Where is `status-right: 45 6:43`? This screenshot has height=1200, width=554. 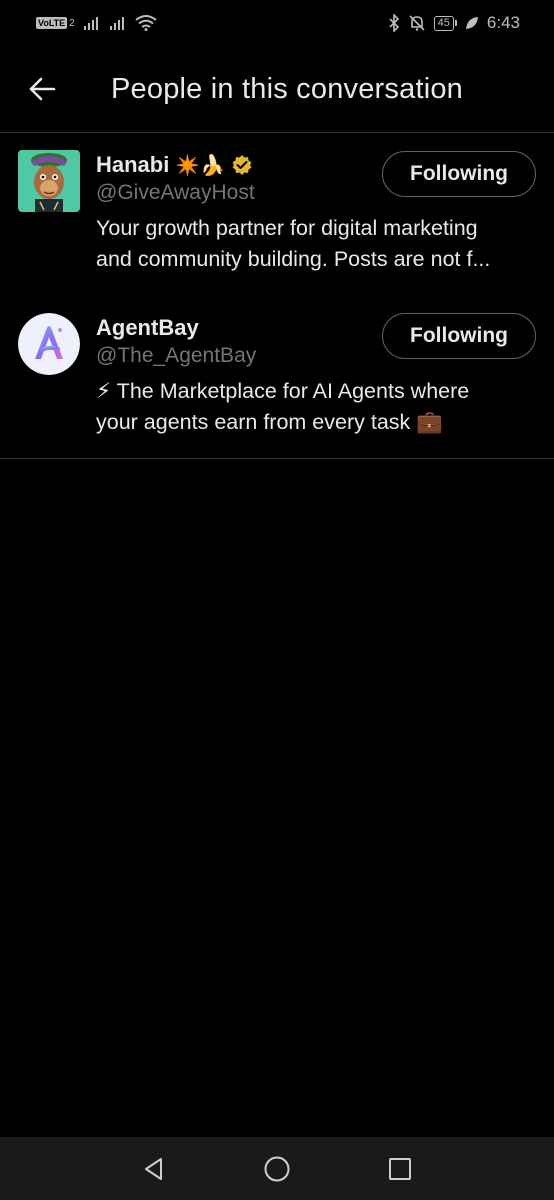 status-right: 45 6:43 is located at coordinates (454, 23).